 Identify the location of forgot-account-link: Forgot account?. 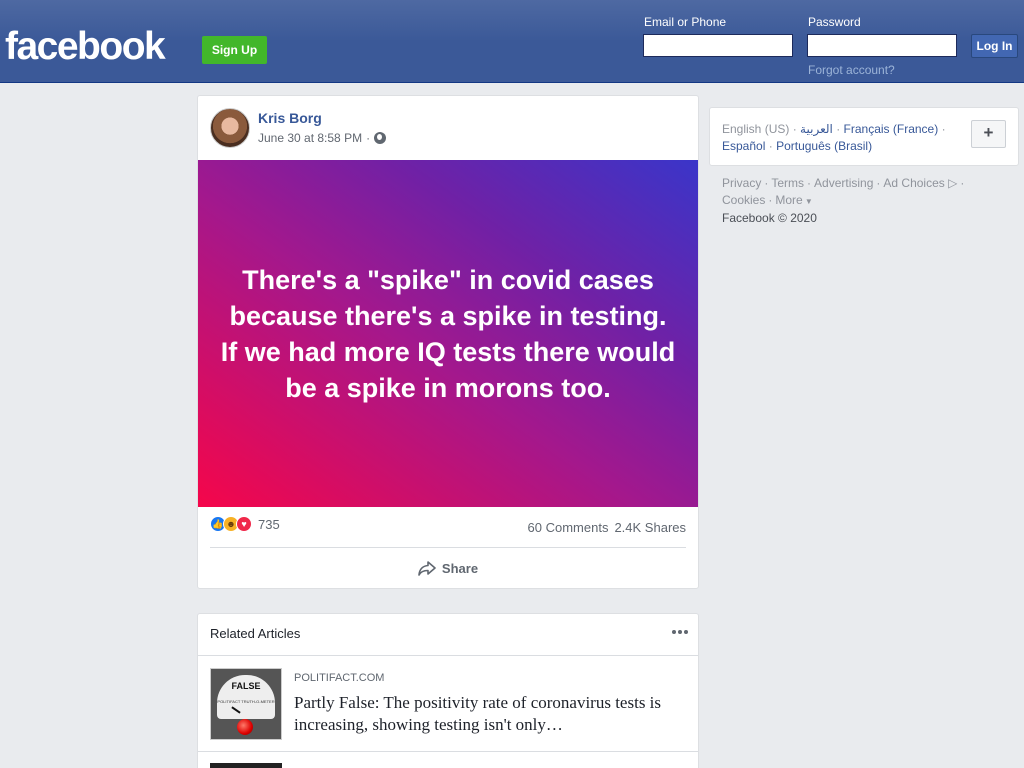
(851, 70).